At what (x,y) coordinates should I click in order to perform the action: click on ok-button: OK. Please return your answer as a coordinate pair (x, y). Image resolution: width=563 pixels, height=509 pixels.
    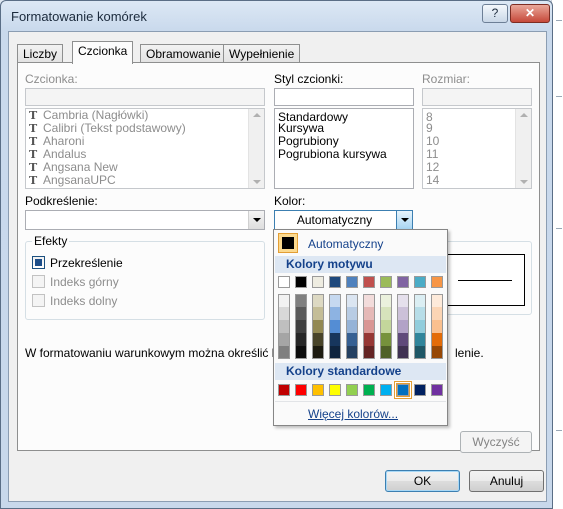
    Looking at the image, I should click on (422, 481).